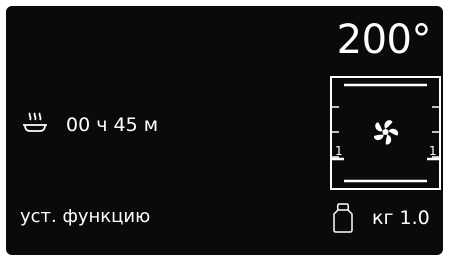 The image size is (449, 261). What do you see at coordinates (433, 151) in the screenshot?
I see `right-rack-level: 1` at bounding box center [433, 151].